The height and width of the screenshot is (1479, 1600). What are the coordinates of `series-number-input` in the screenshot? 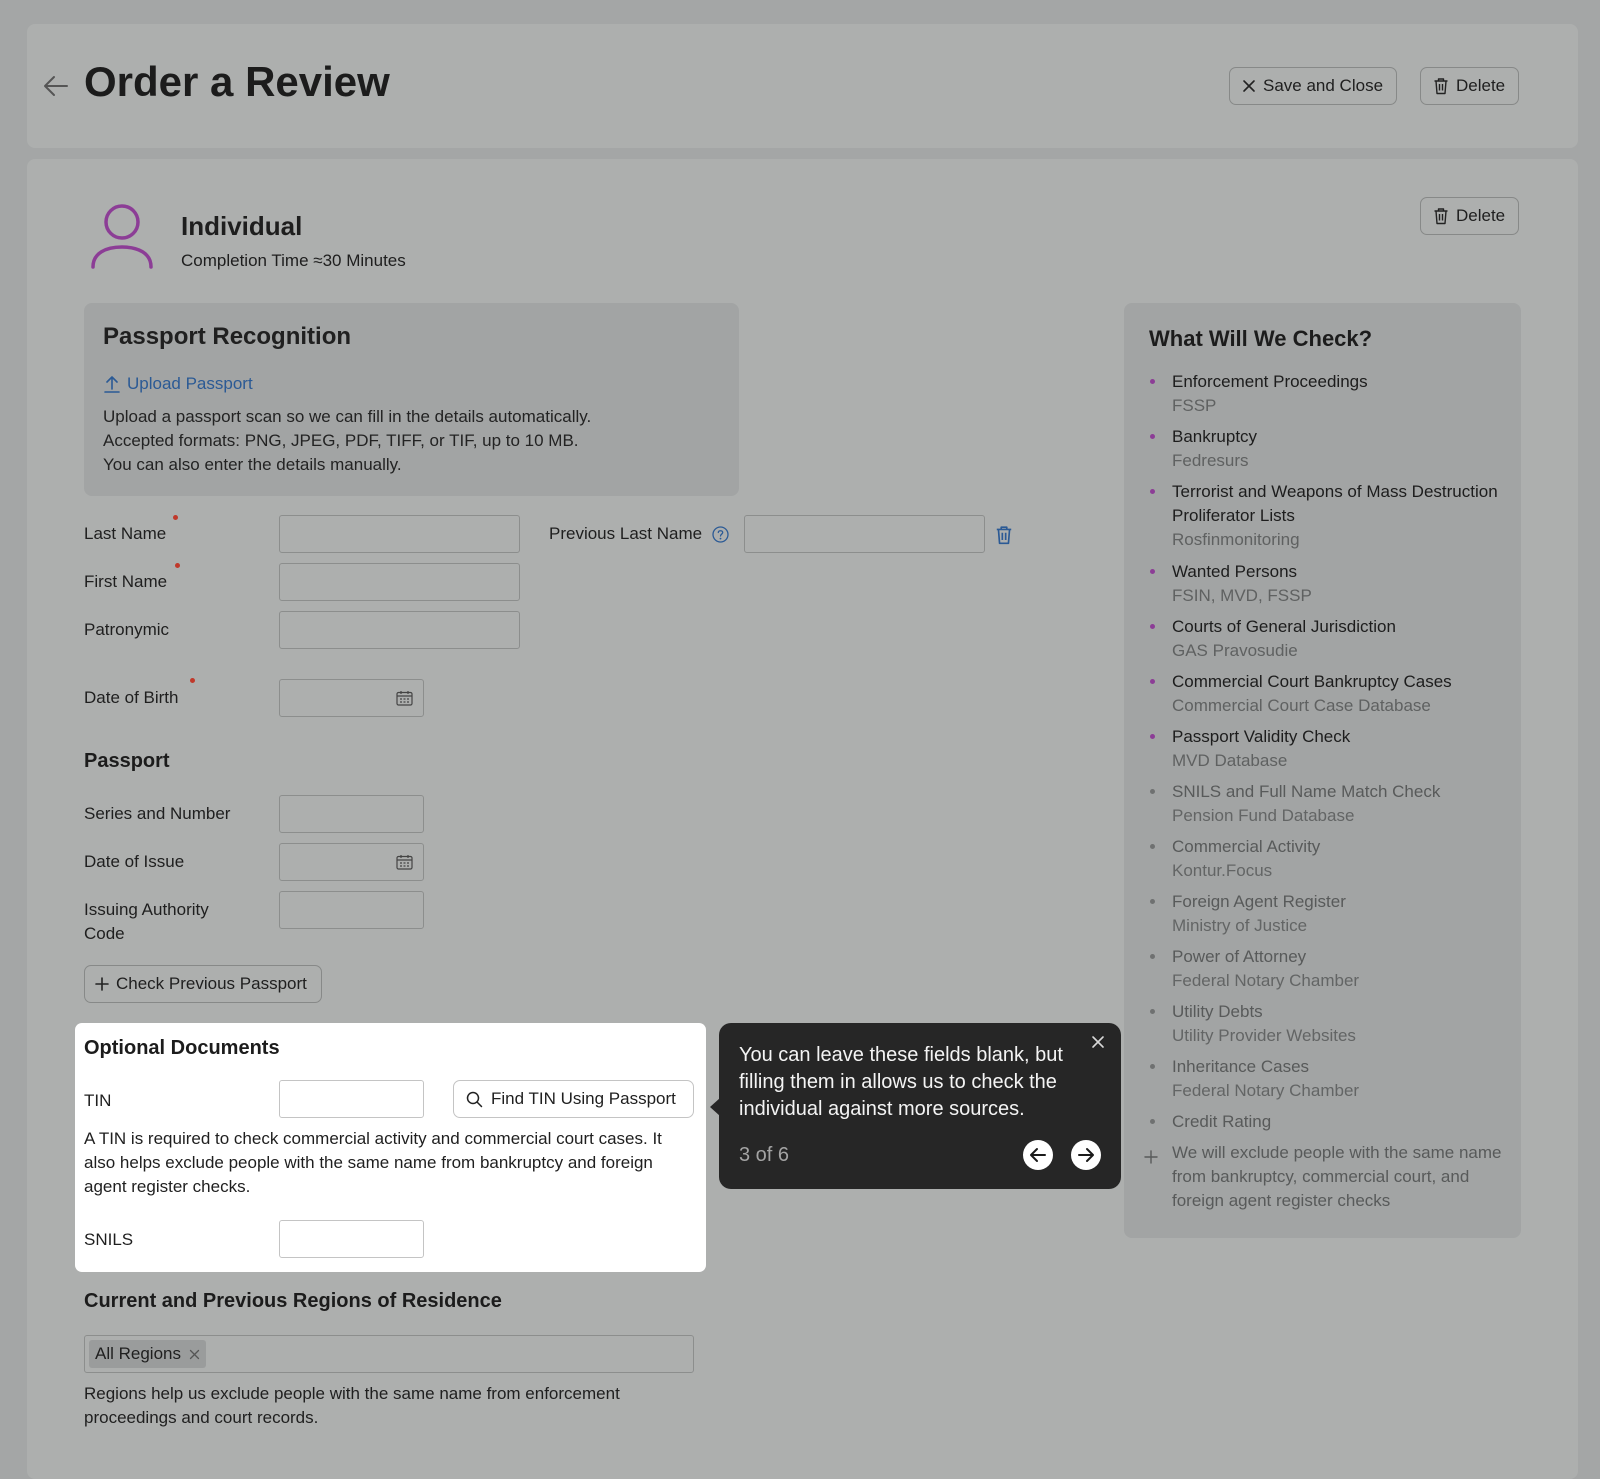 It's located at (351, 814).